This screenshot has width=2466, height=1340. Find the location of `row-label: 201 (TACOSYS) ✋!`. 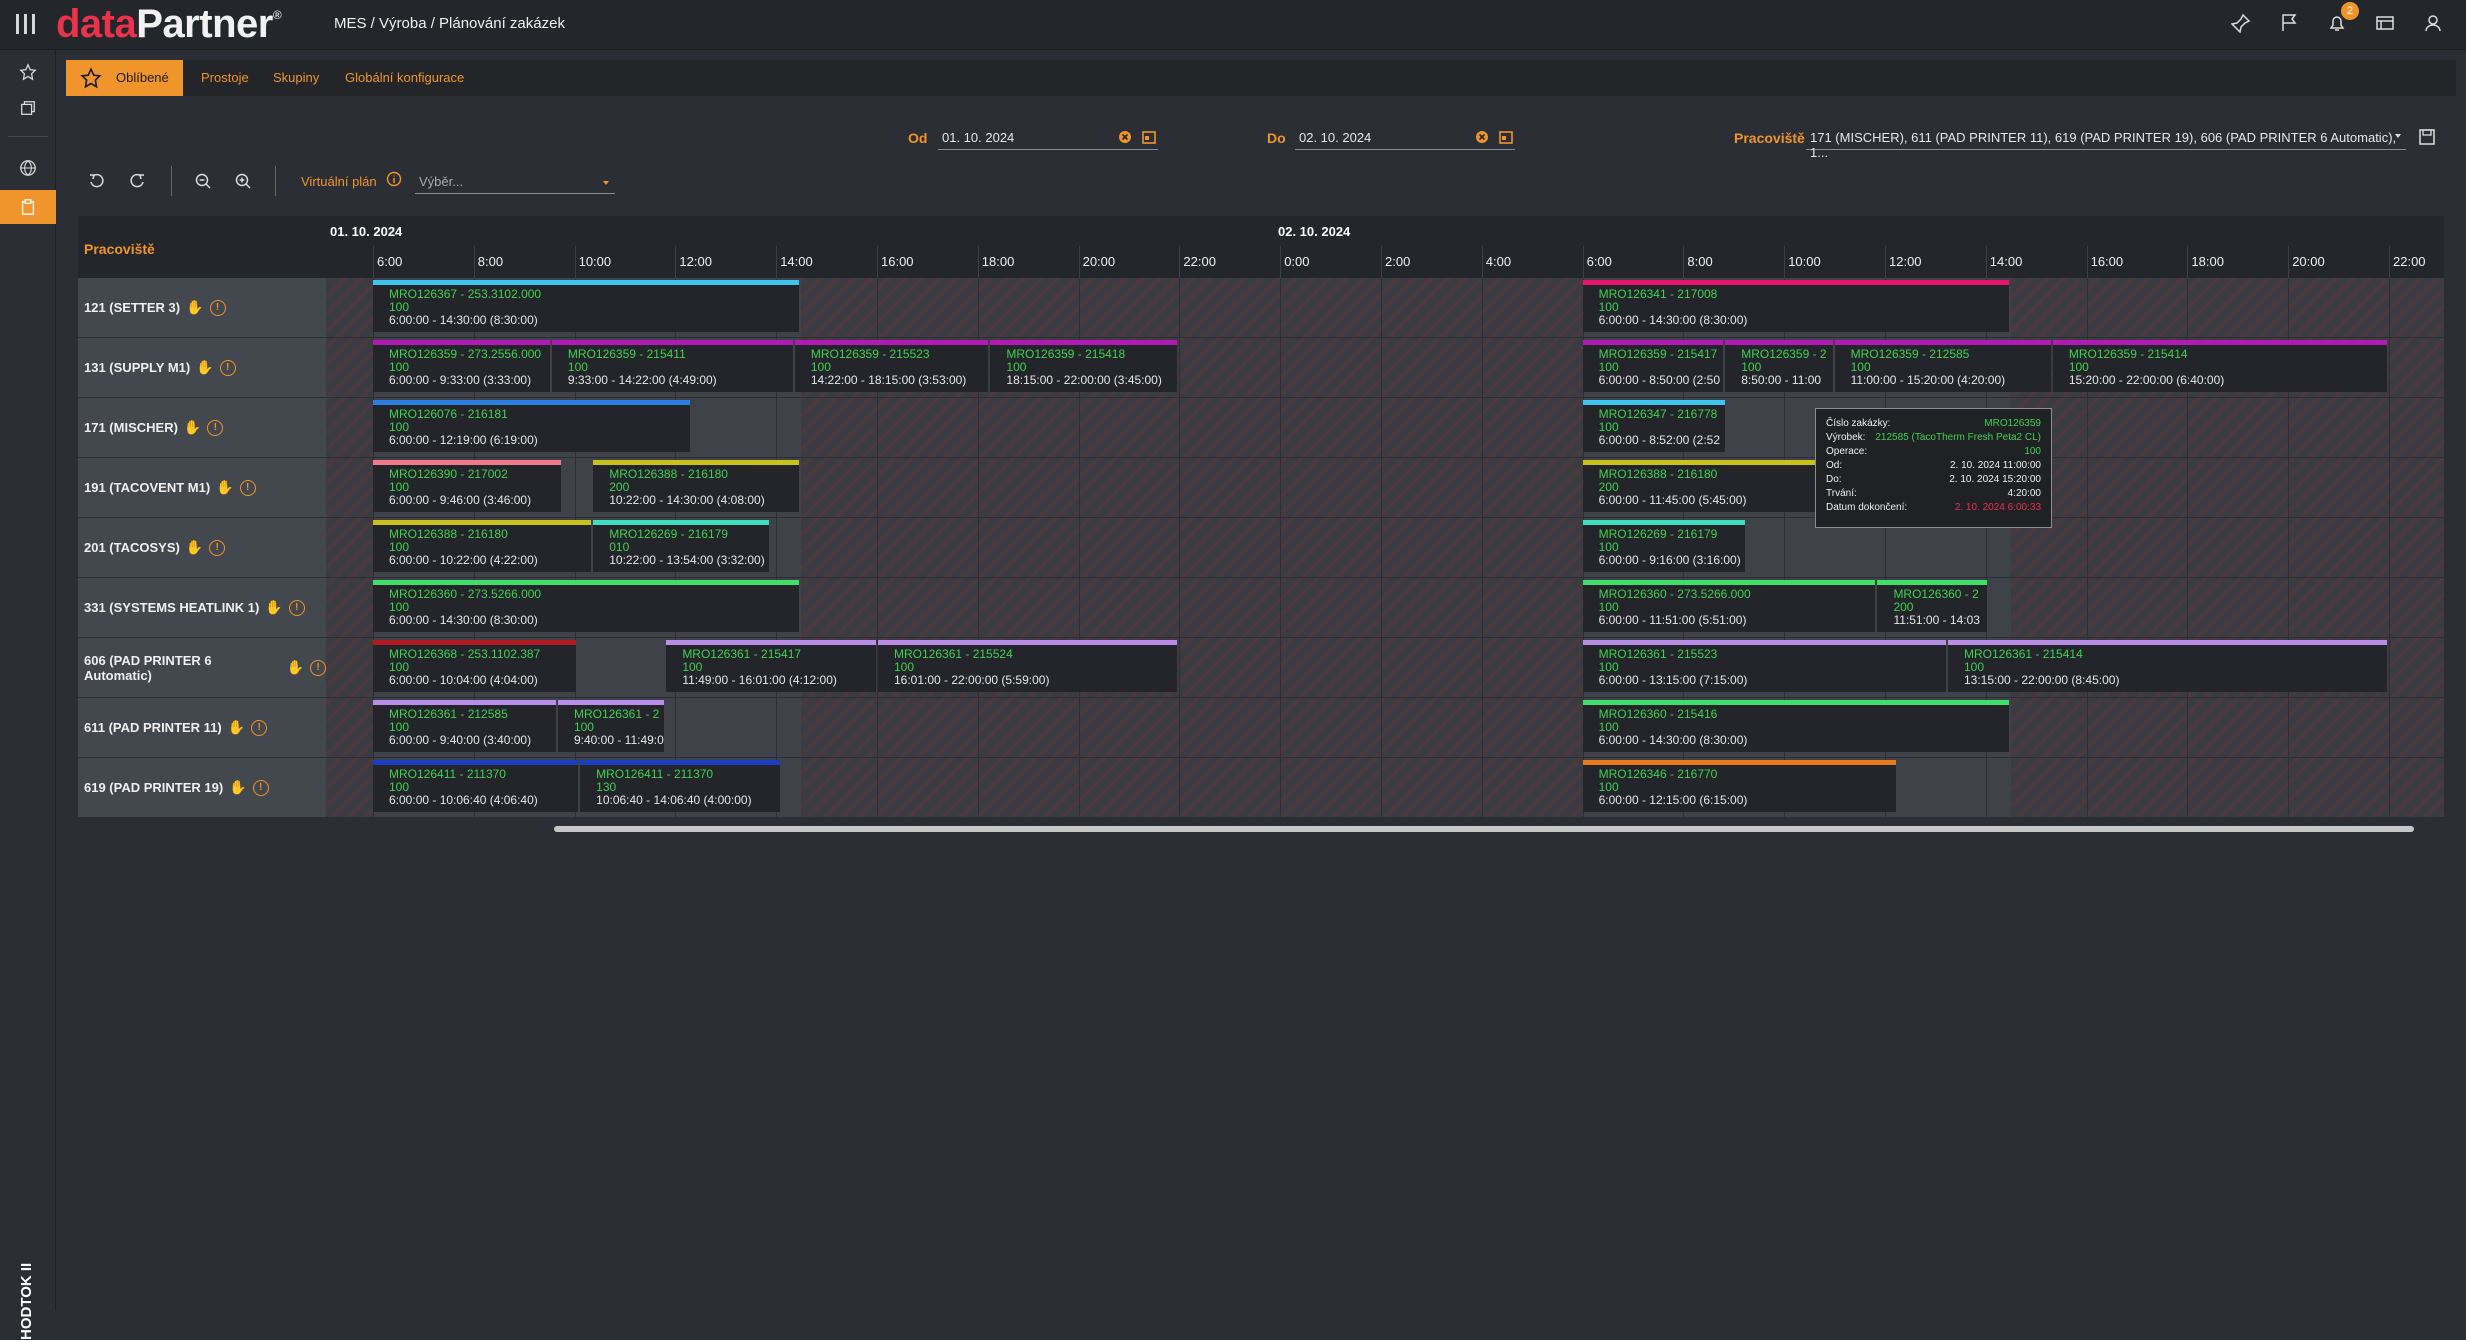

row-label: 201 (TACOSYS) ✋! is located at coordinates (202, 548).